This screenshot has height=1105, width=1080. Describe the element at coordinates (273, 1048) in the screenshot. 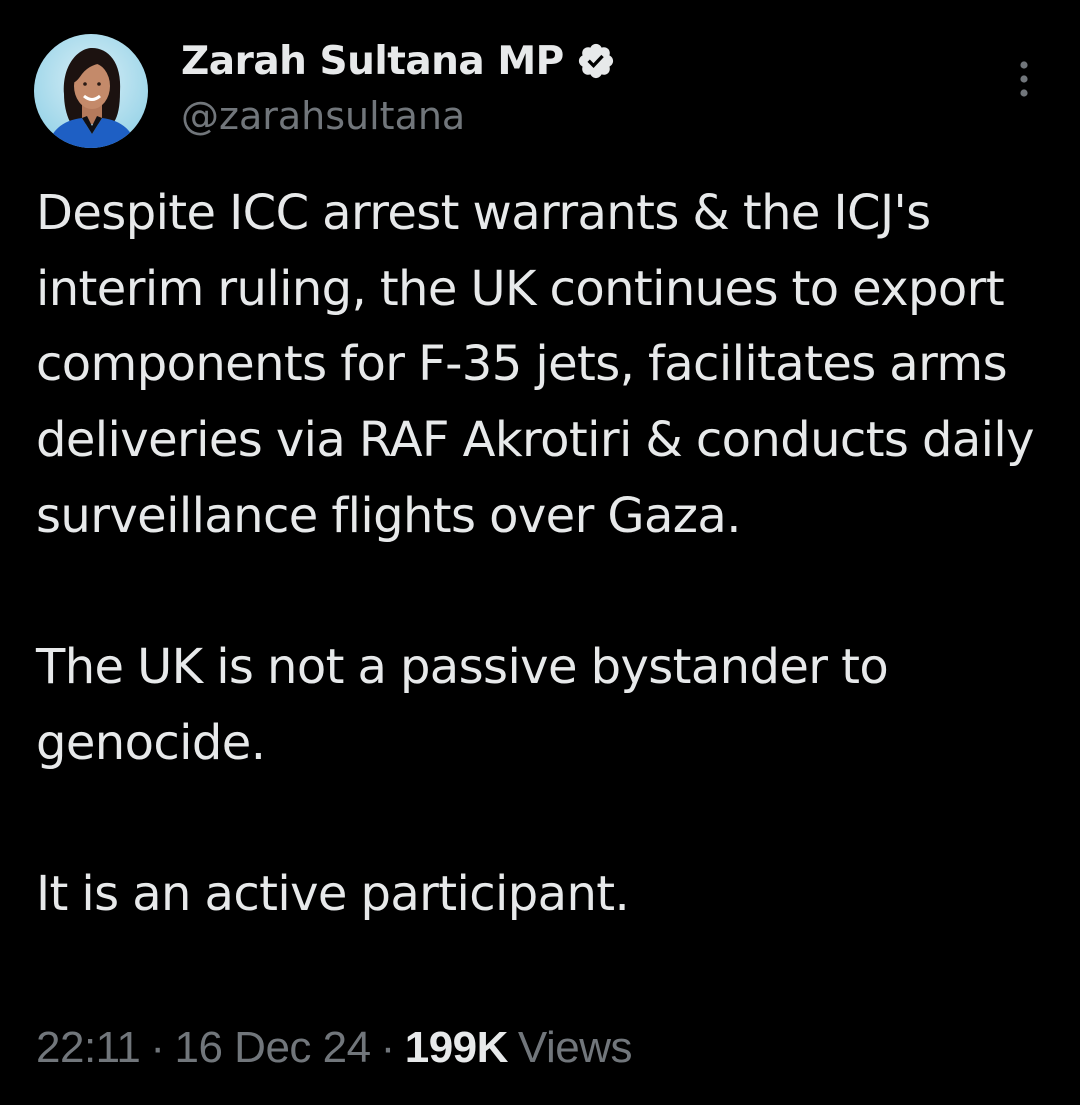

I see `tweet-date: 16 Dec 24` at that location.